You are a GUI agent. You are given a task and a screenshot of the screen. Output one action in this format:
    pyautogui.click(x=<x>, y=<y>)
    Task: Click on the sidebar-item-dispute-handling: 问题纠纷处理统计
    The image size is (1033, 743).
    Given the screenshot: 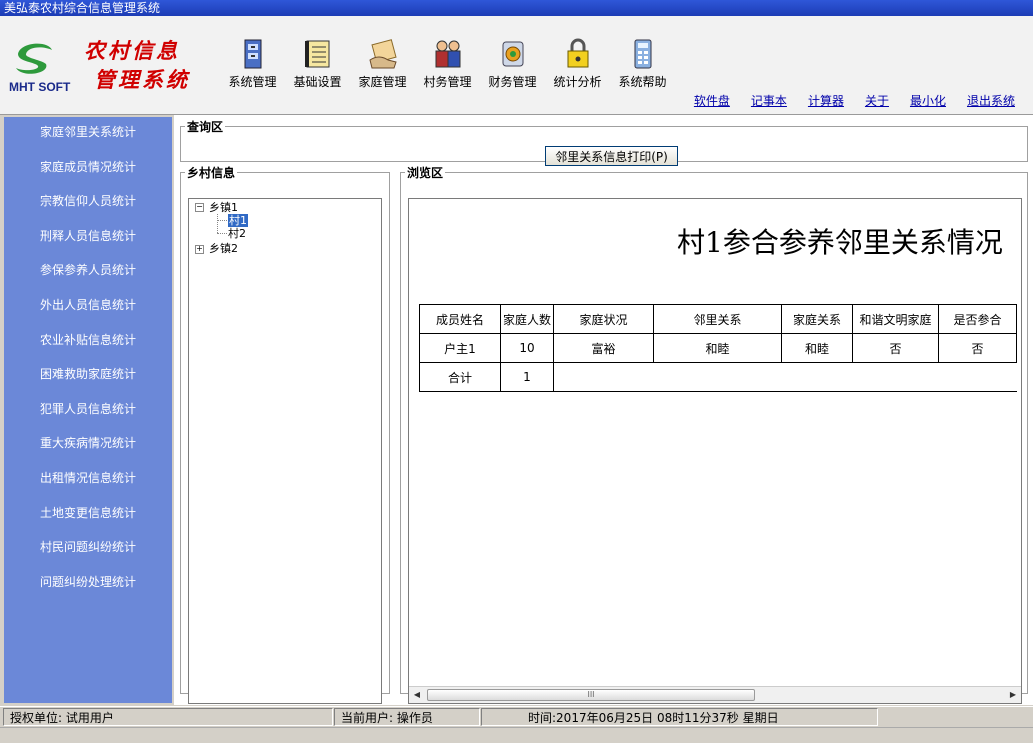 What is the action you would take?
    pyautogui.click(x=88, y=584)
    